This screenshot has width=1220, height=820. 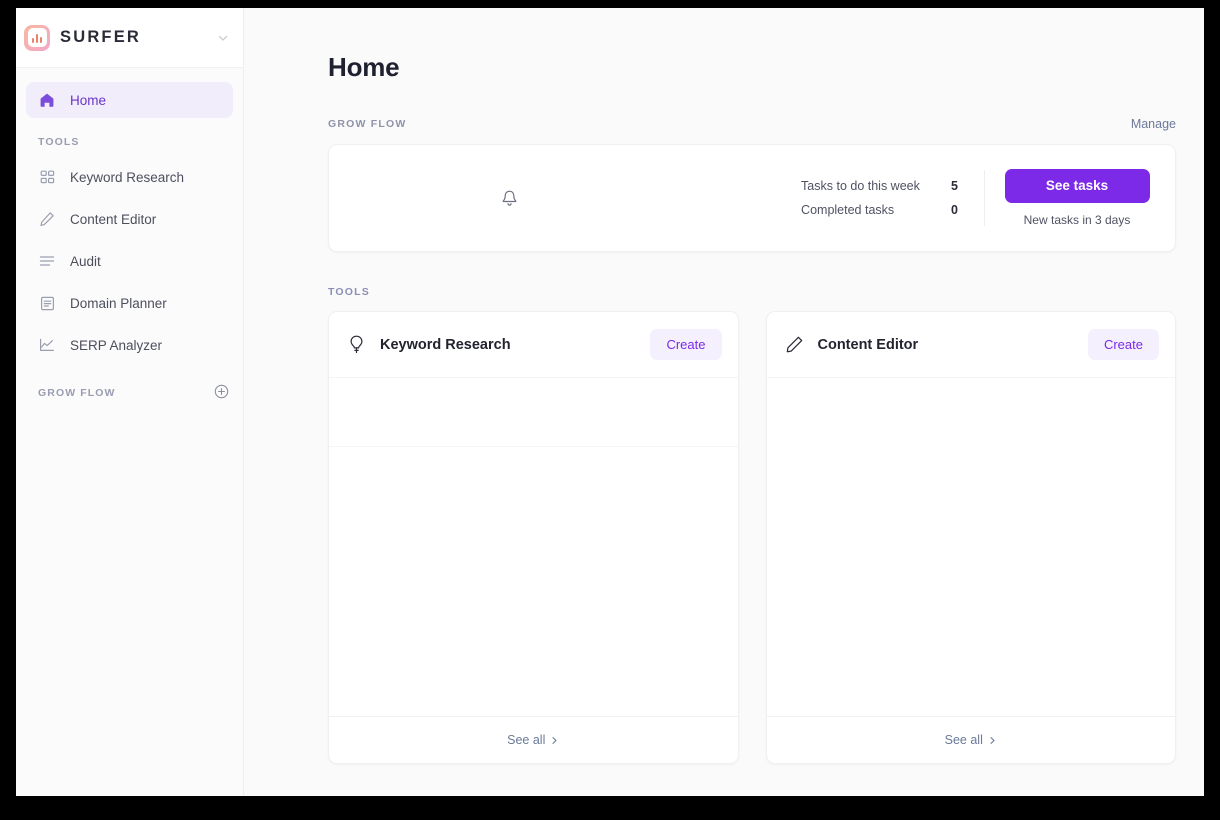 What do you see at coordinates (1077, 220) in the screenshot?
I see `new-tasks-note: New tasks in 3 days` at bounding box center [1077, 220].